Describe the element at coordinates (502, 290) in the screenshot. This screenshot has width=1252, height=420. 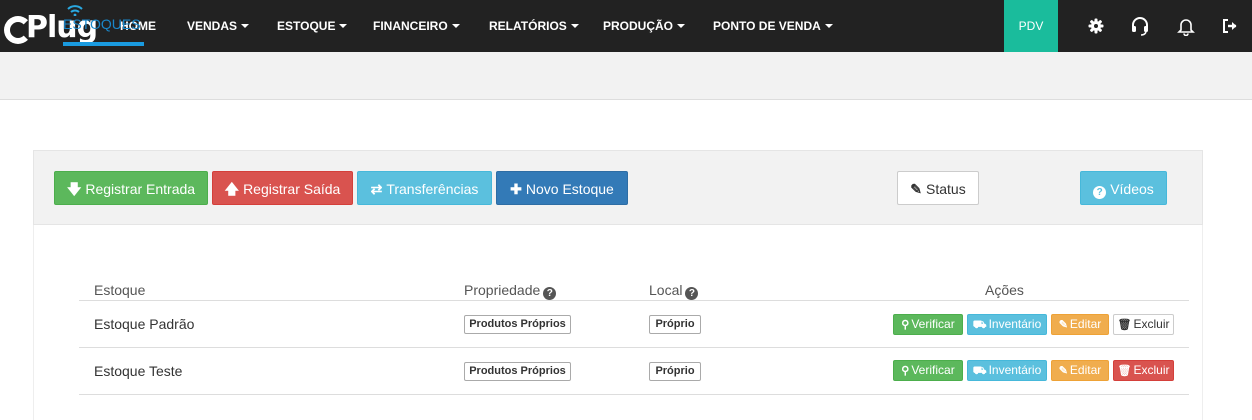
I see `col-header-propriedade-label: Propriedade` at that location.